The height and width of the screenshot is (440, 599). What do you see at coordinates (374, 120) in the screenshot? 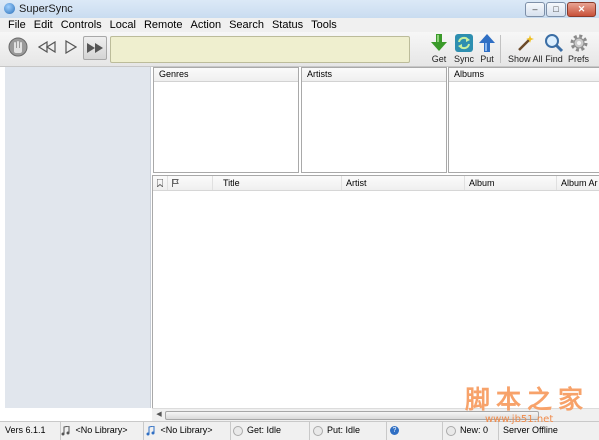
I see `artists-pane: Artists` at bounding box center [374, 120].